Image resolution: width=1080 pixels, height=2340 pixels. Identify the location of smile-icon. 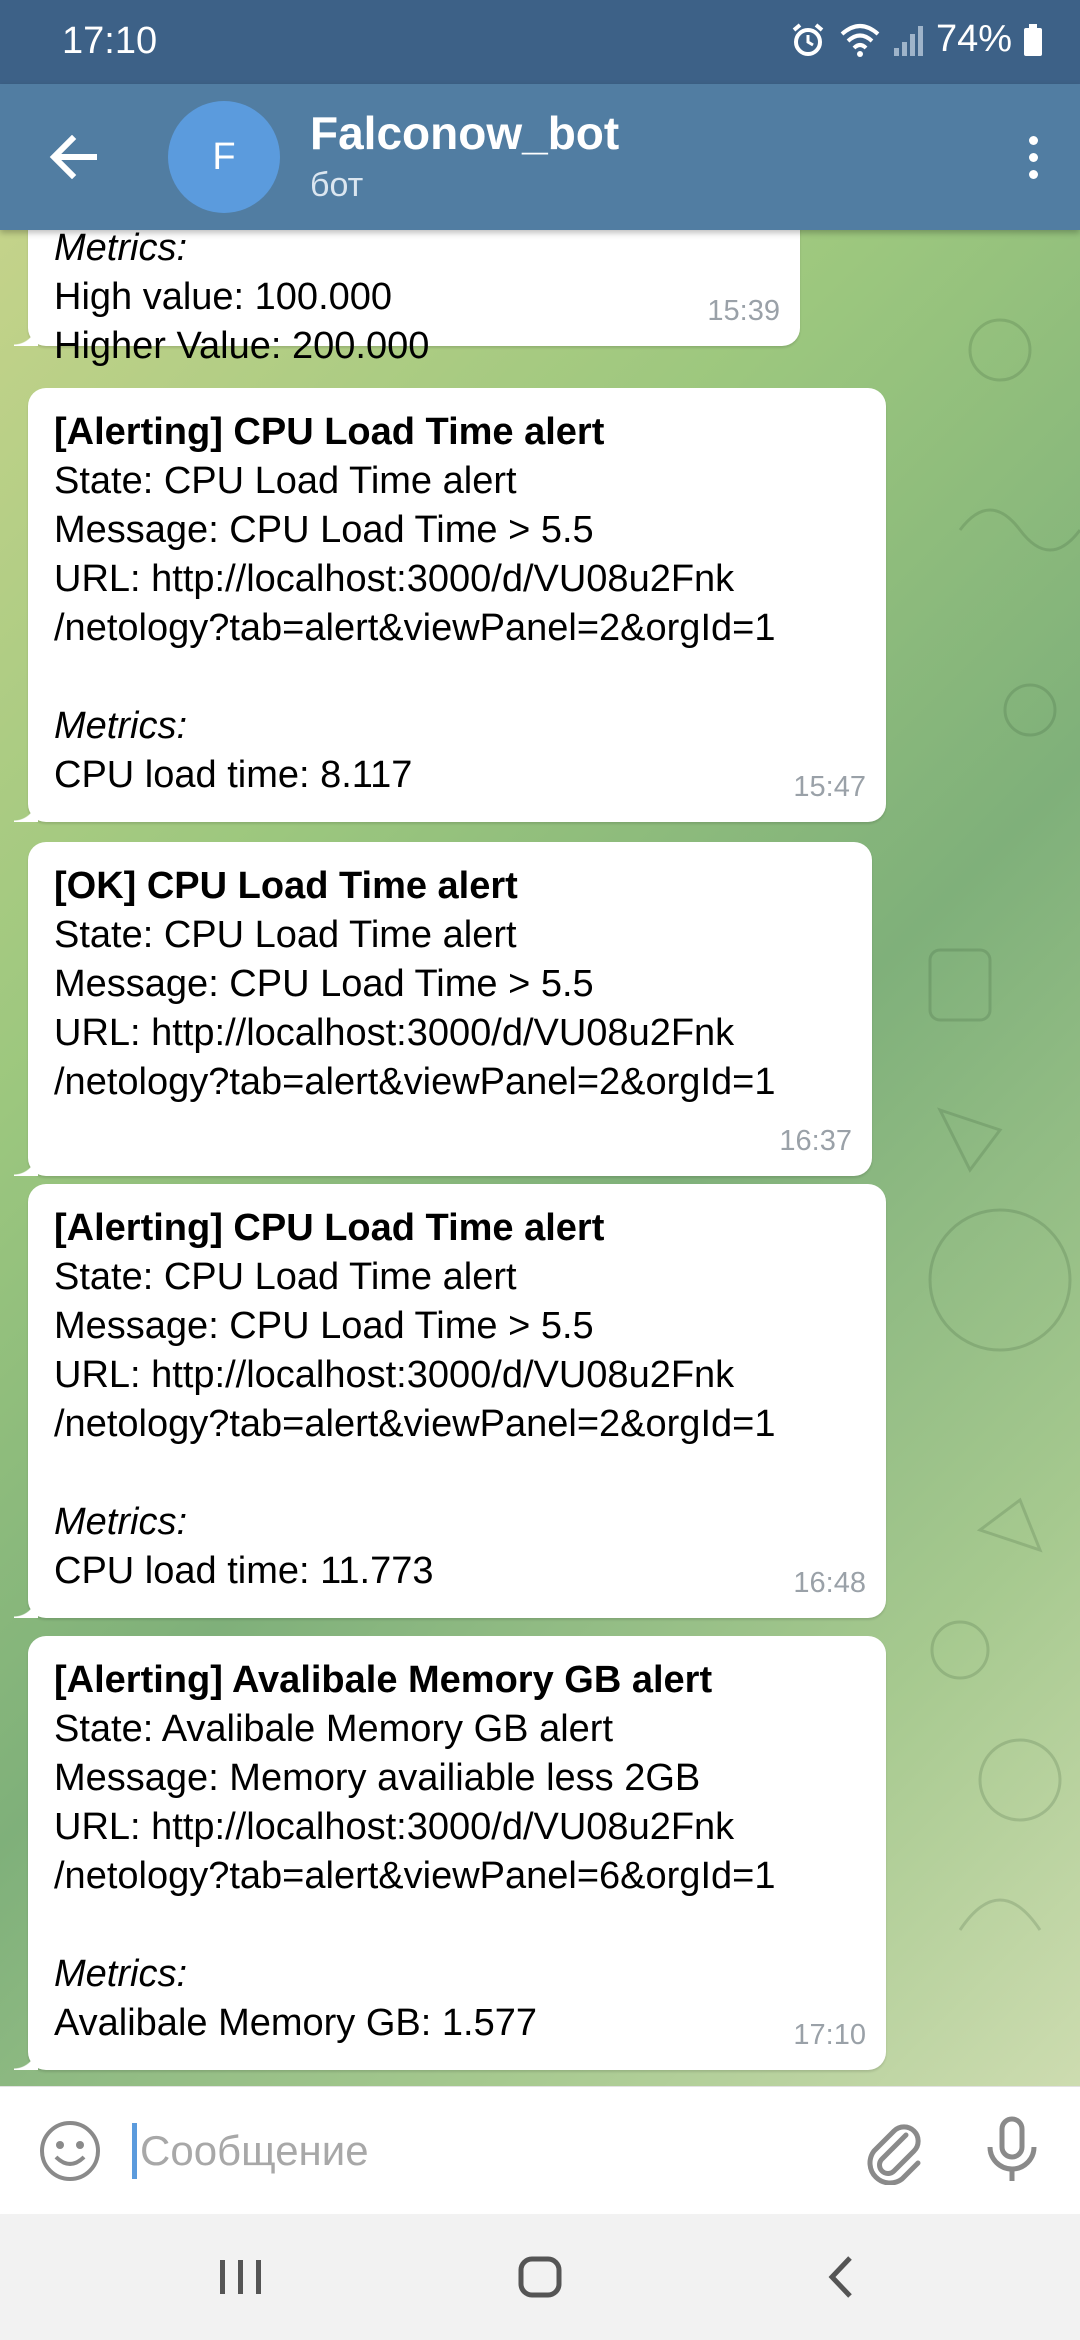
(70, 2151).